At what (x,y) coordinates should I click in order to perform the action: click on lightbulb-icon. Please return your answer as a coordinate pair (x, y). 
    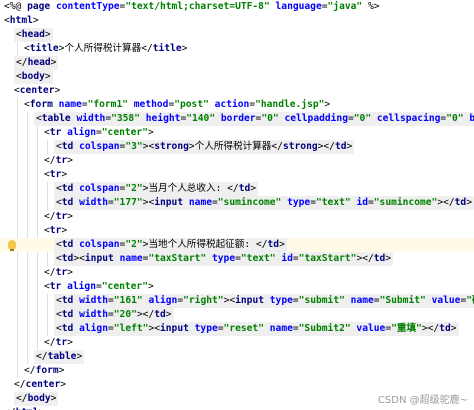
    Looking at the image, I should click on (12, 245).